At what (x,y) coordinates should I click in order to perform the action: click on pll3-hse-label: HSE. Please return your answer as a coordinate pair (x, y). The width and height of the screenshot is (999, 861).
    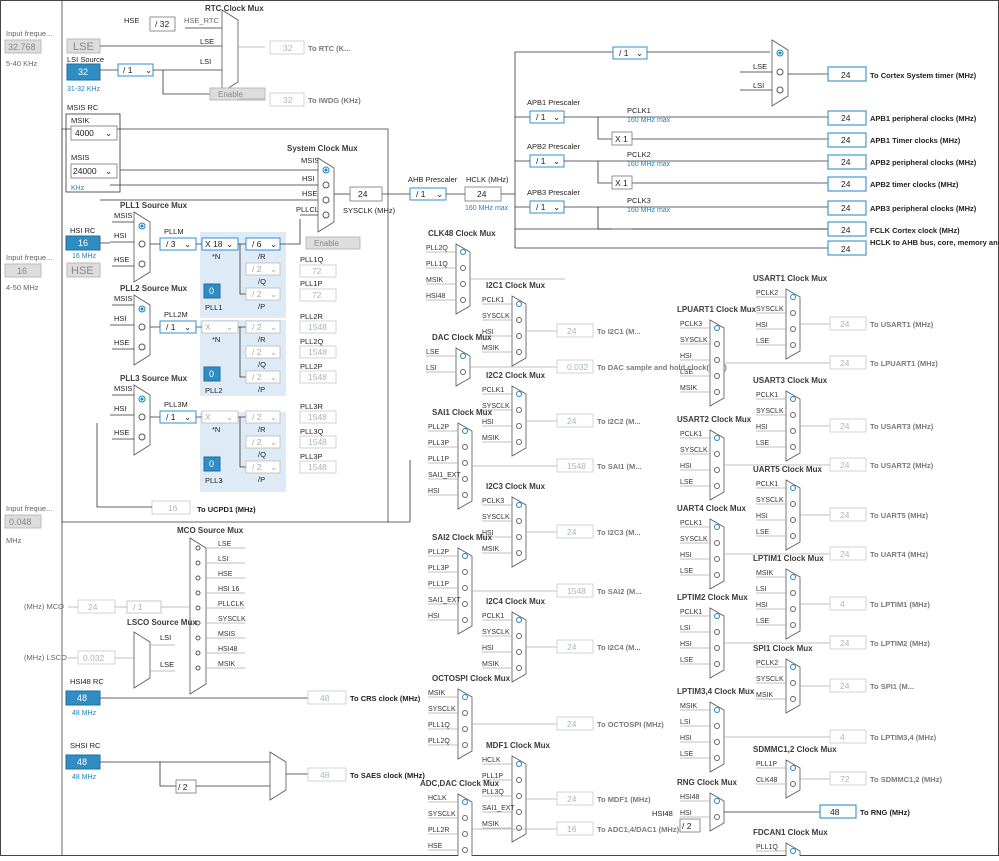
    Looking at the image, I should click on (121, 432).